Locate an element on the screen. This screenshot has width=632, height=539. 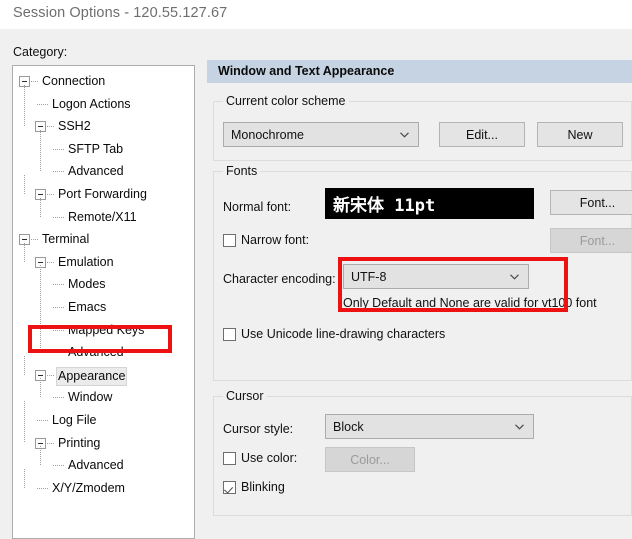
color-scheme-group-title: Current color scheme is located at coordinates (286, 101).